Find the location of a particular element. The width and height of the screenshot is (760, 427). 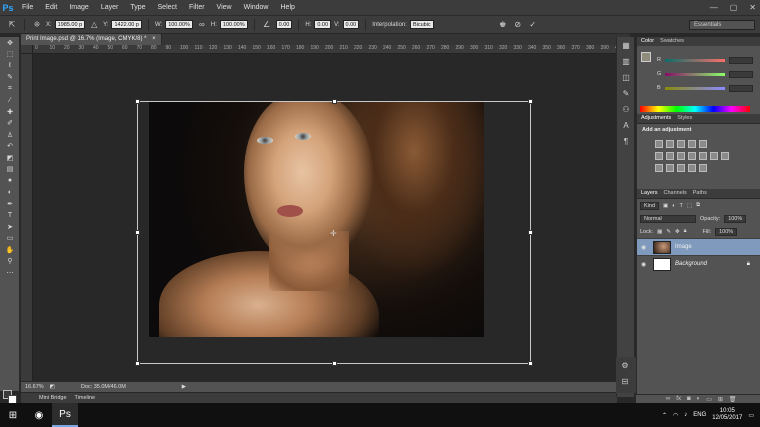

zoom-level: 16.67% is located at coordinates (34, 387).